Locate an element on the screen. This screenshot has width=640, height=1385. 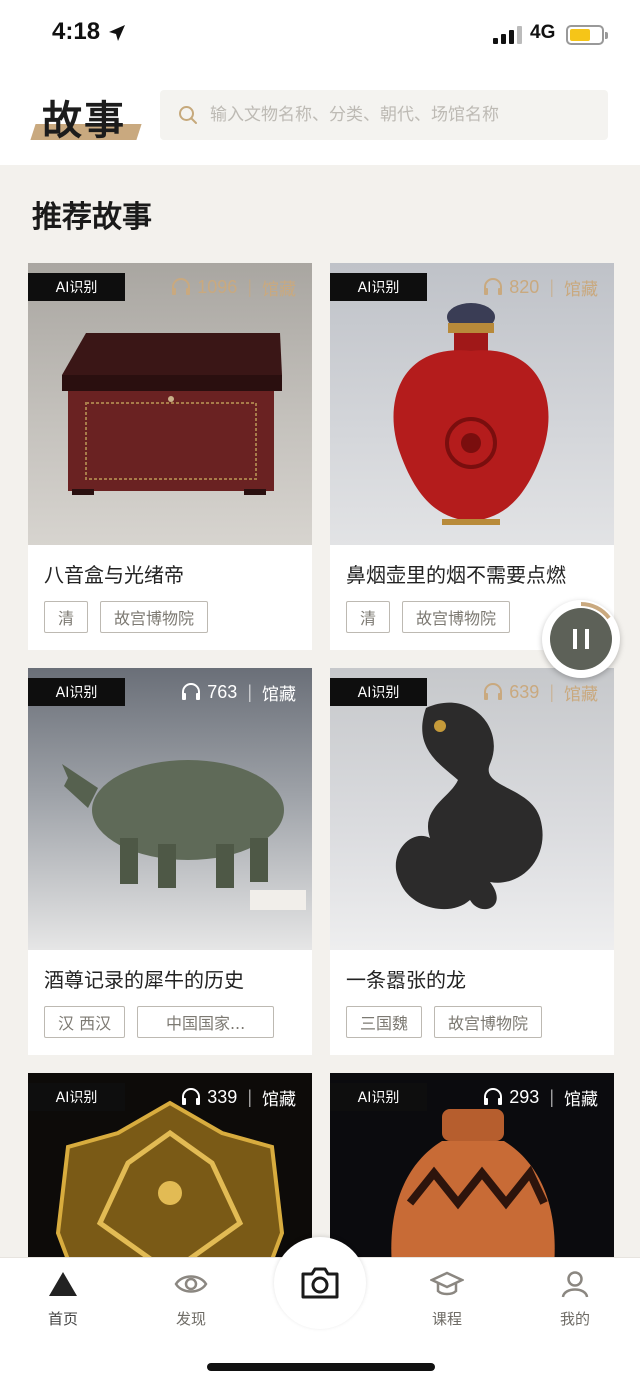
page-title-text: 故事 is located at coordinates (84, 121).